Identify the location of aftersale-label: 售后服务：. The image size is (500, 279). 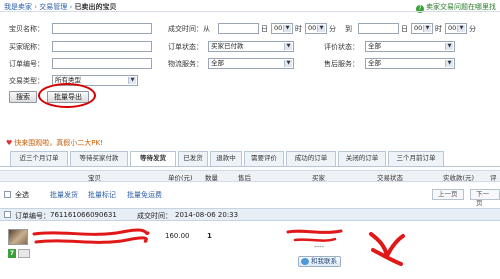
(341, 64).